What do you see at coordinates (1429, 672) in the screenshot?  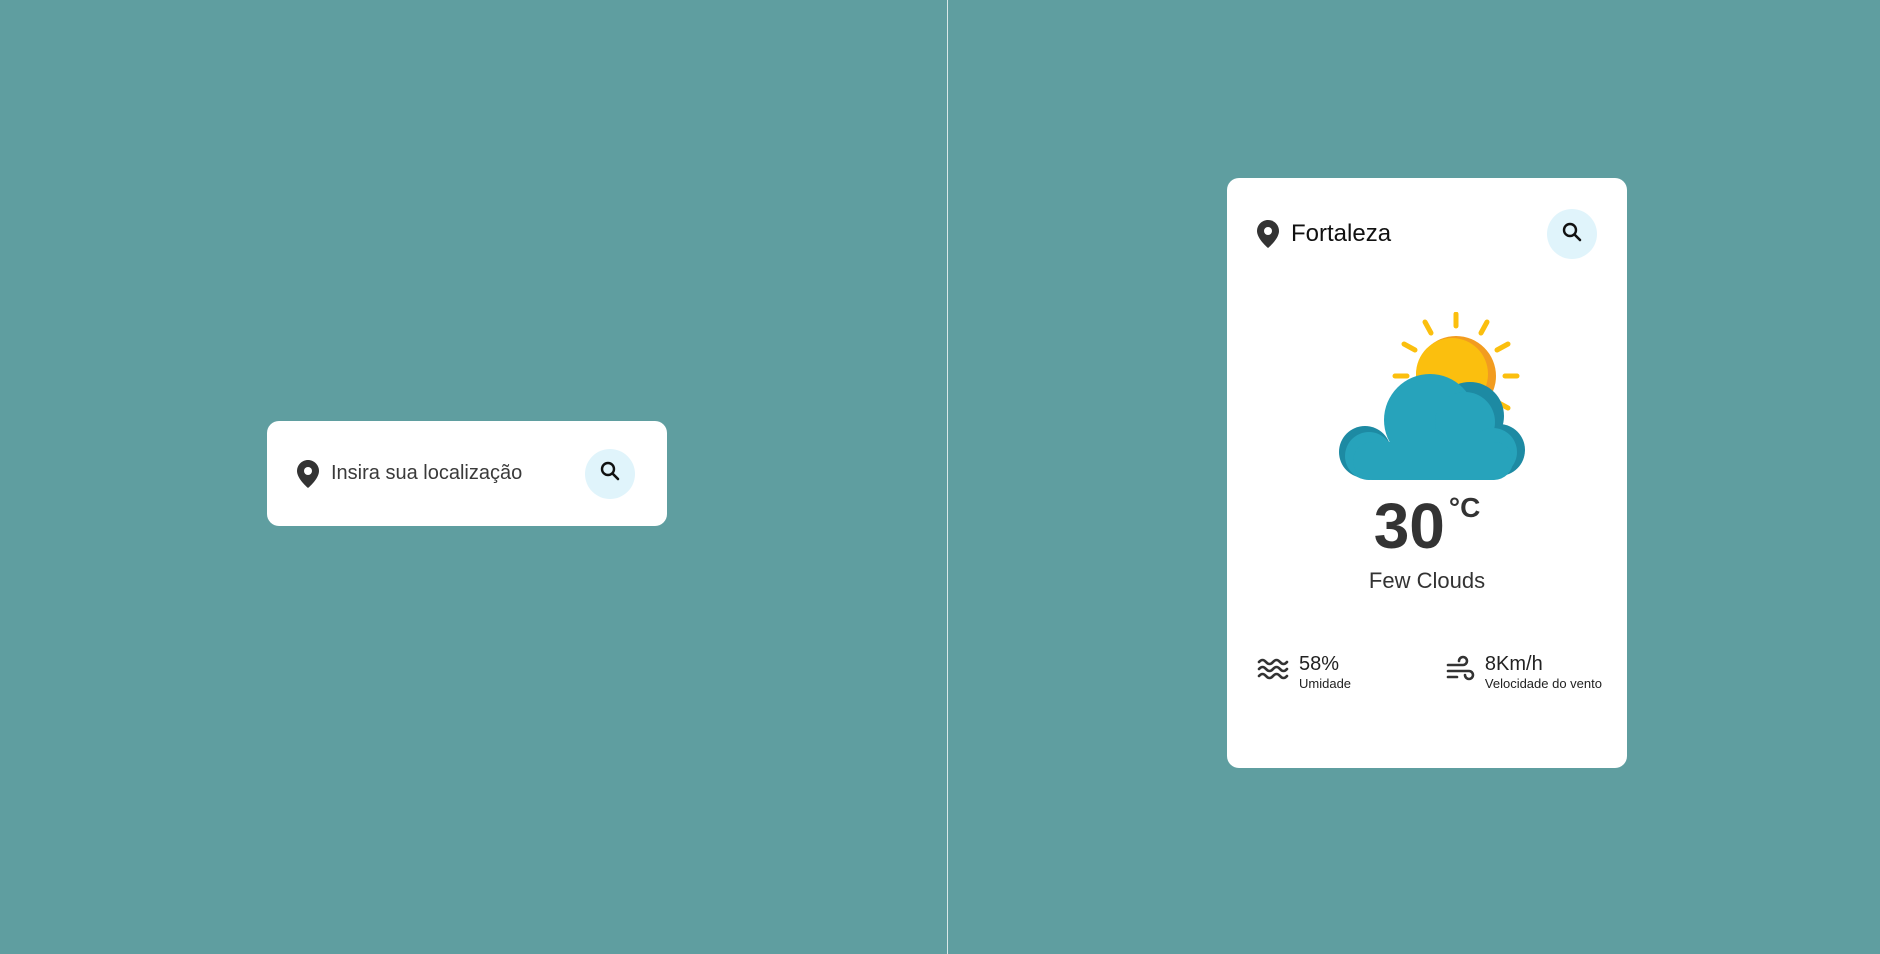 I see `weather-stats: 58% Umidade 8Km/h Velocidade do vento` at bounding box center [1429, 672].